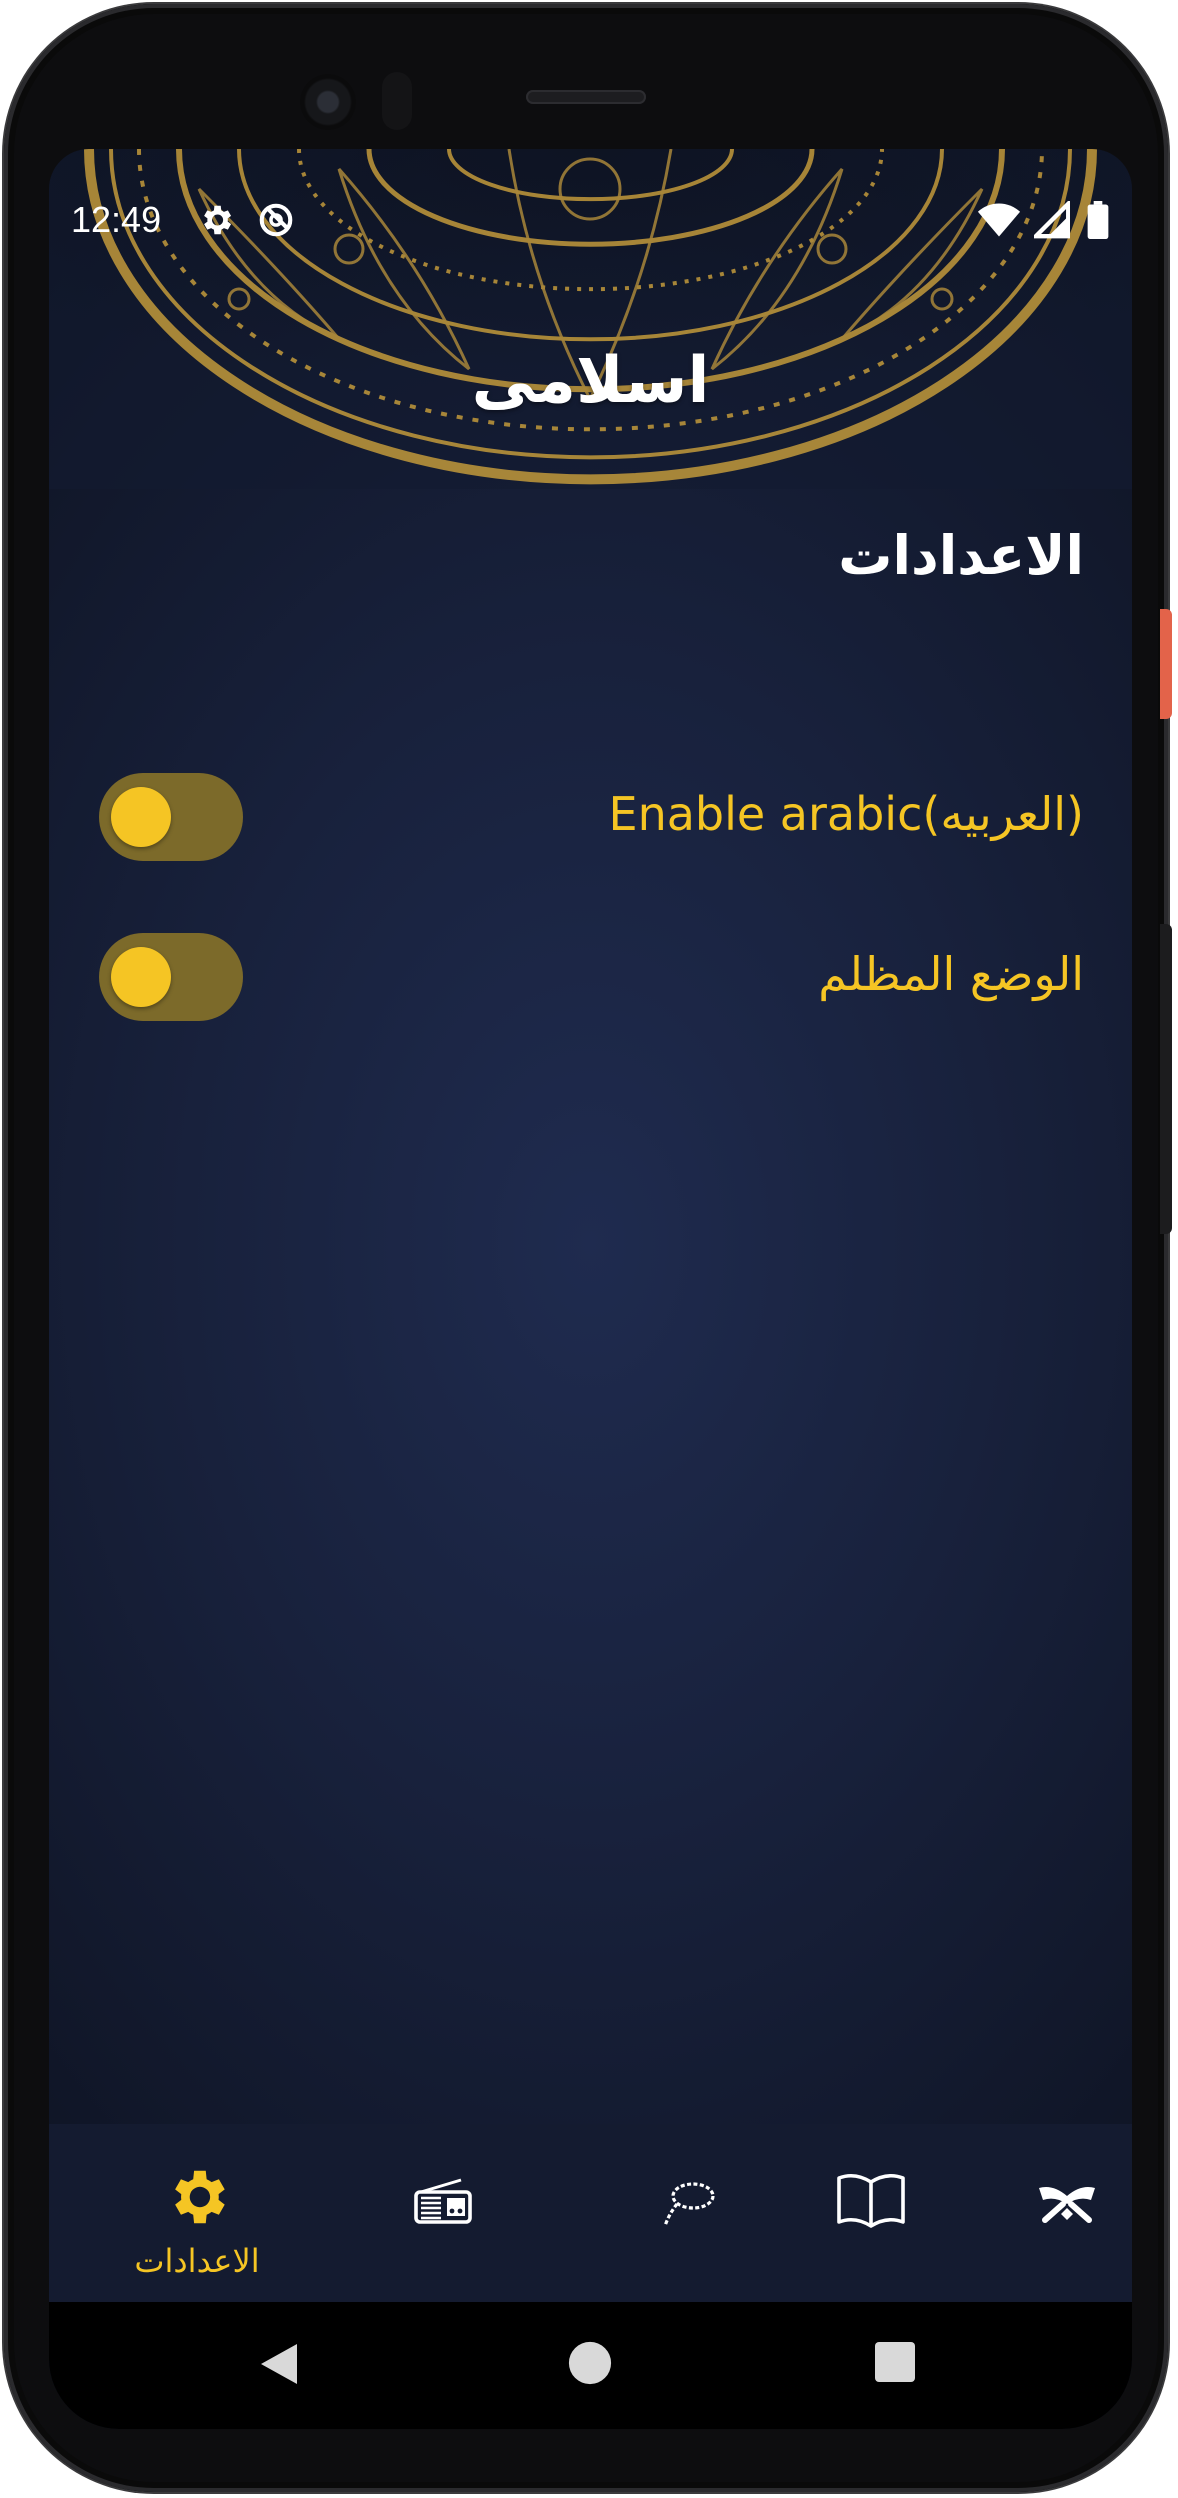 This screenshot has width=1178, height=2498. I want to click on nav-item-radio, so click(443, 2213).